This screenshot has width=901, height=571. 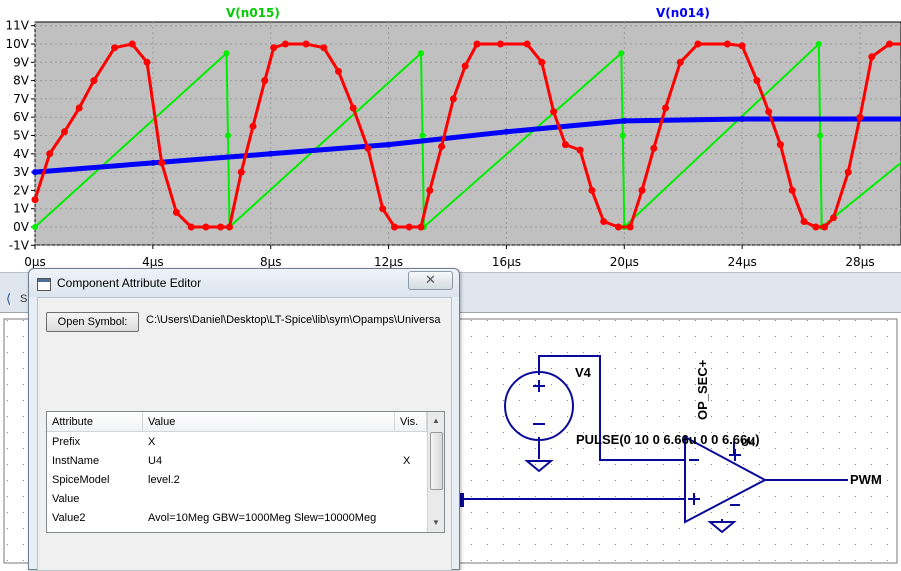 What do you see at coordinates (388, 262) in the screenshot?
I see `x-tick-label: 12µs` at bounding box center [388, 262].